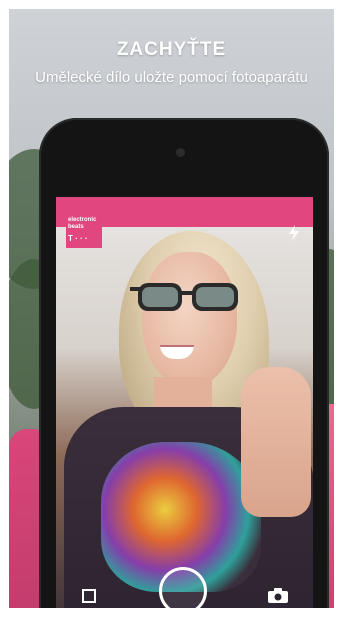  What do you see at coordinates (89, 596) in the screenshot?
I see `gallery-icon` at bounding box center [89, 596].